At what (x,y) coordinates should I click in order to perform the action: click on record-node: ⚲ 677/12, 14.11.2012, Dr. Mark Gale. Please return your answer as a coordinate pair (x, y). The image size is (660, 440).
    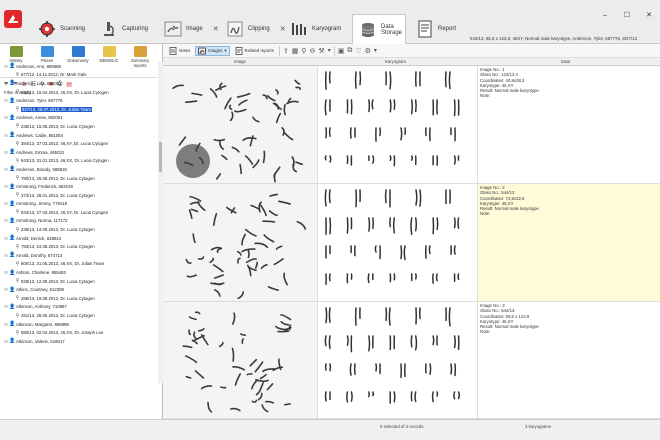
    Looking at the image, I should click on (79, 75).